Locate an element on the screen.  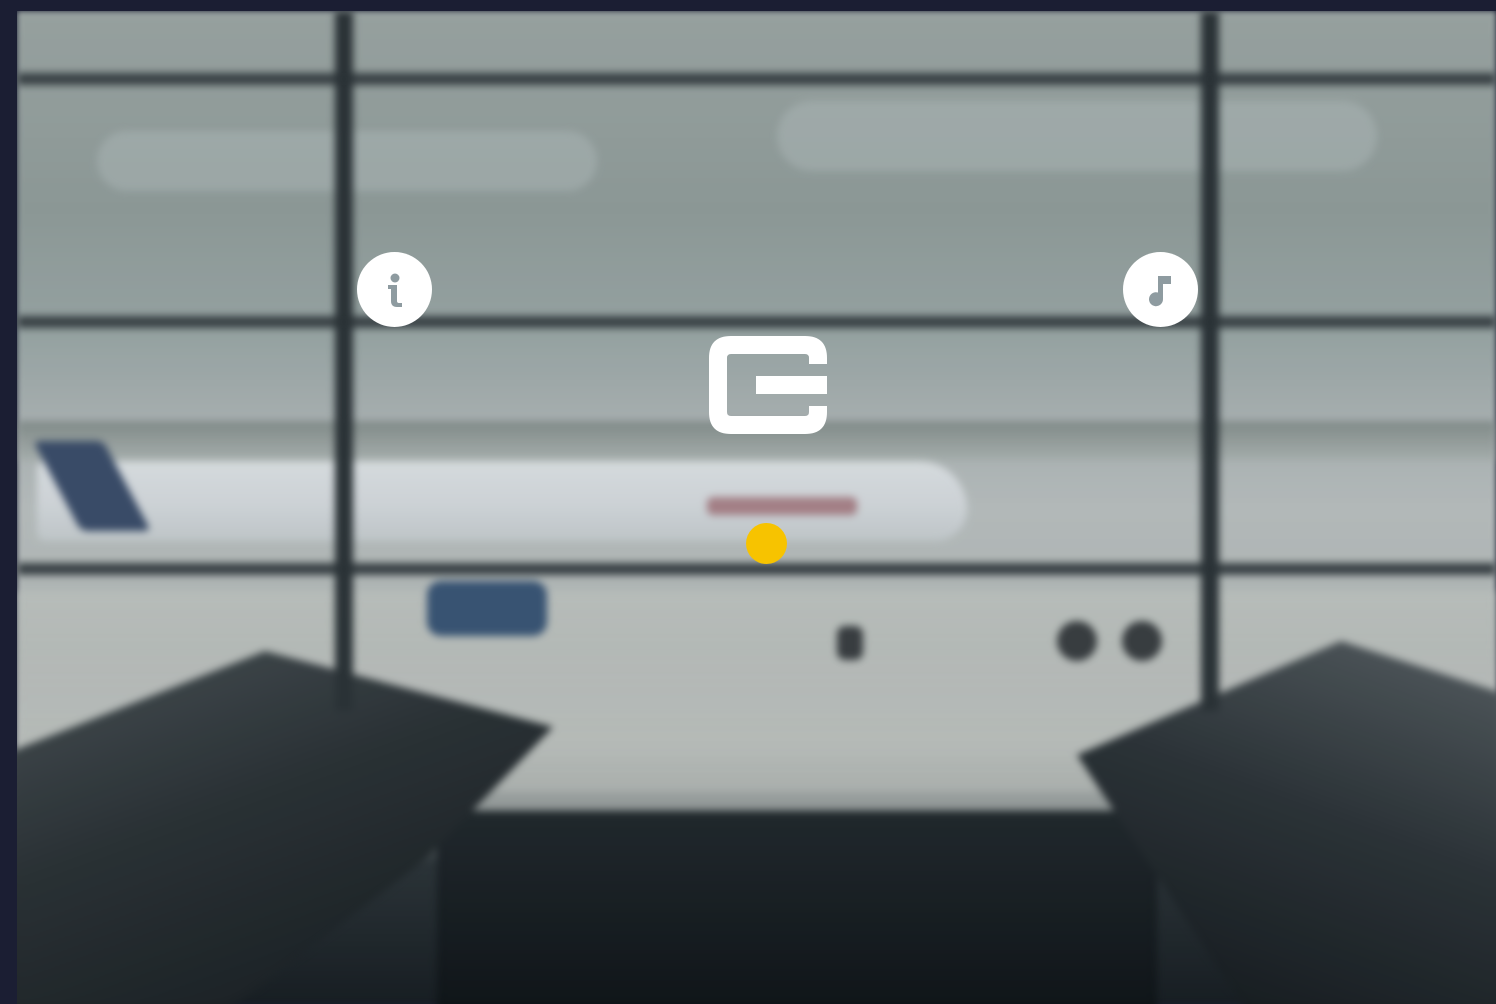
music-button is located at coordinates (1160, 289).